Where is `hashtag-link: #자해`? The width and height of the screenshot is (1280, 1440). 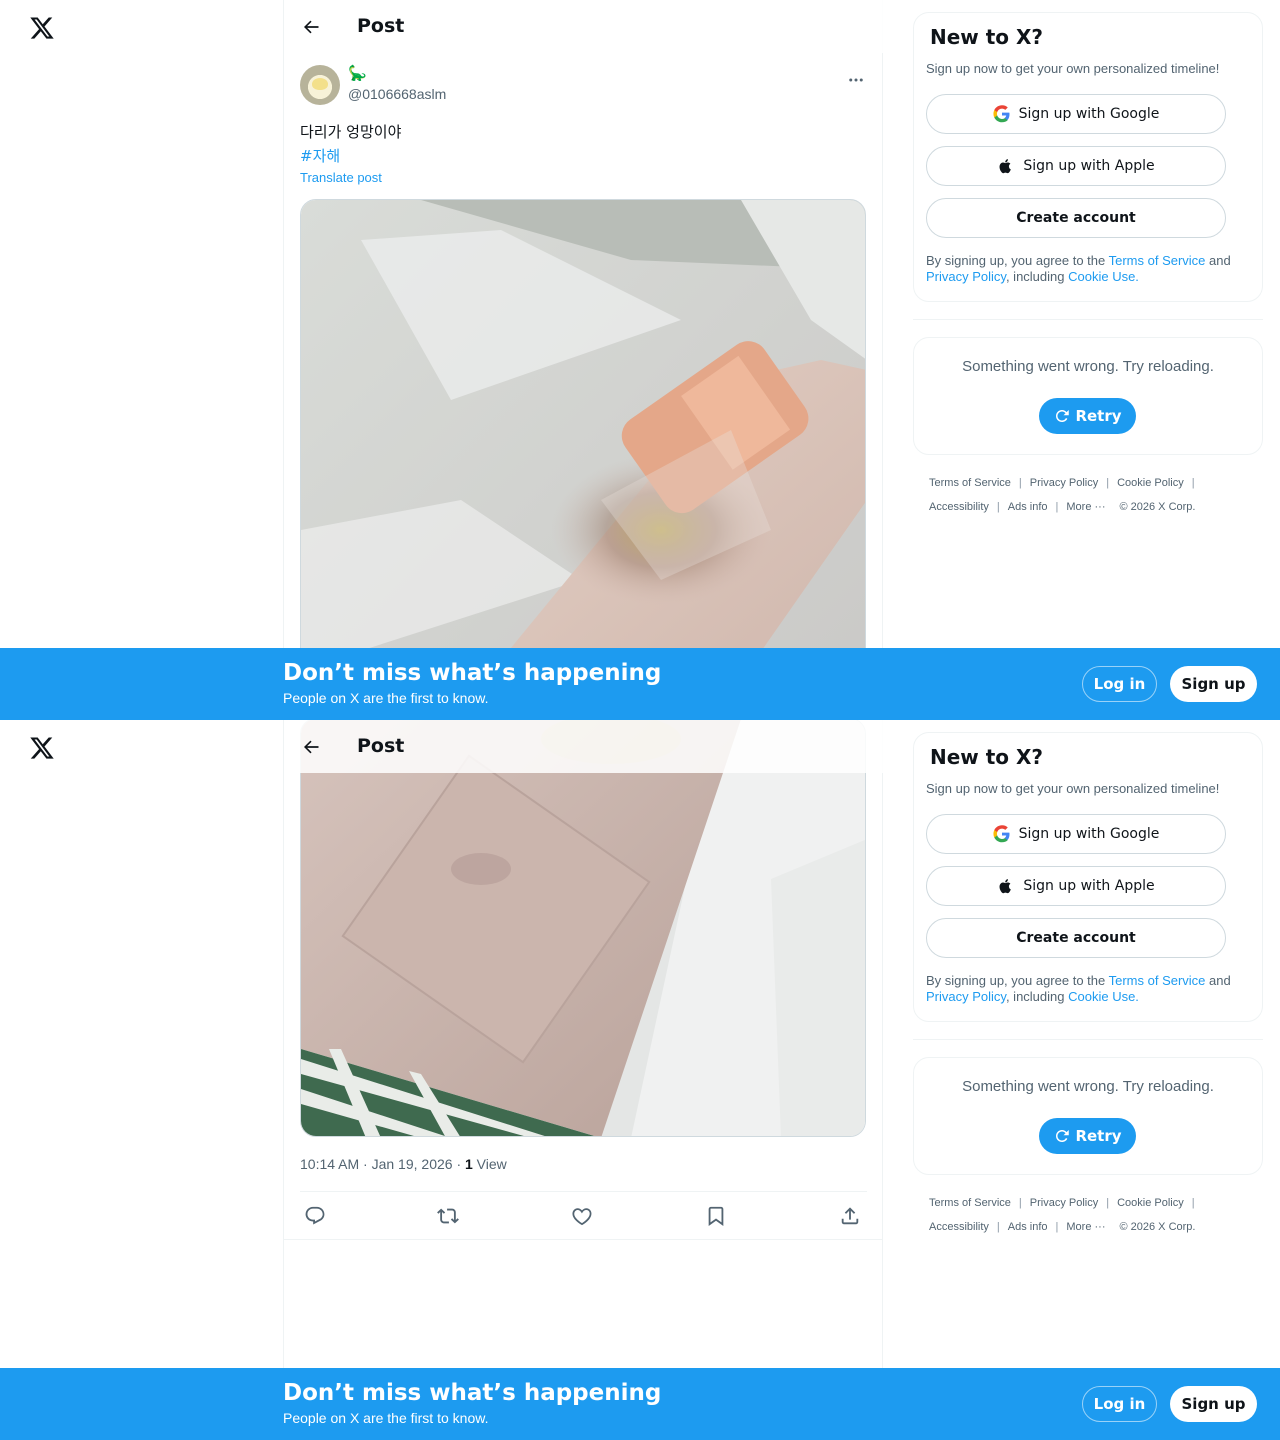 hashtag-link: #자해 is located at coordinates (350, 156).